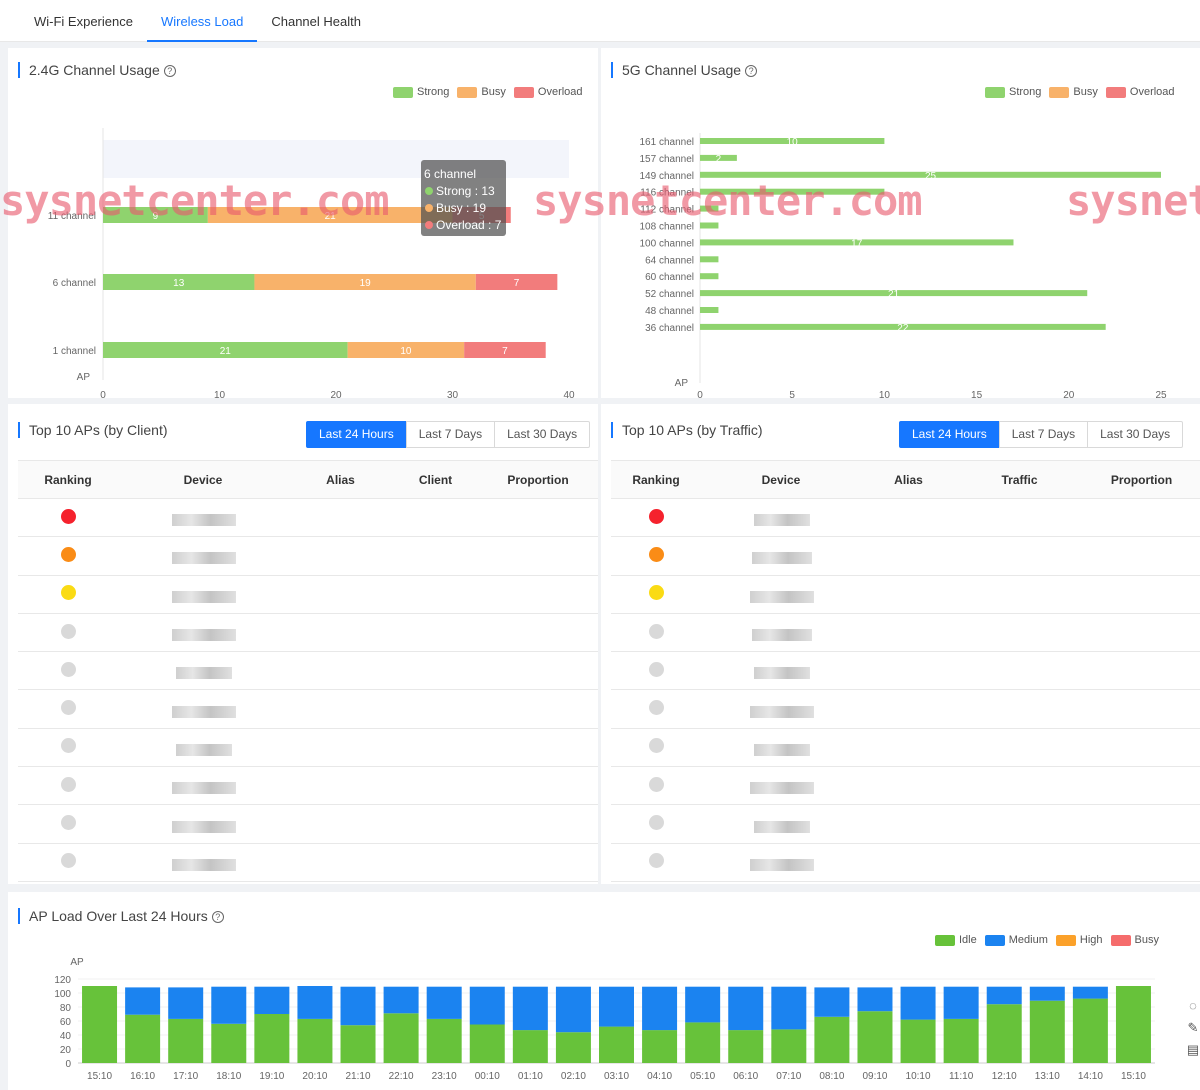  What do you see at coordinates (894, 294) in the screenshot?
I see `data-label: 21` at bounding box center [894, 294].